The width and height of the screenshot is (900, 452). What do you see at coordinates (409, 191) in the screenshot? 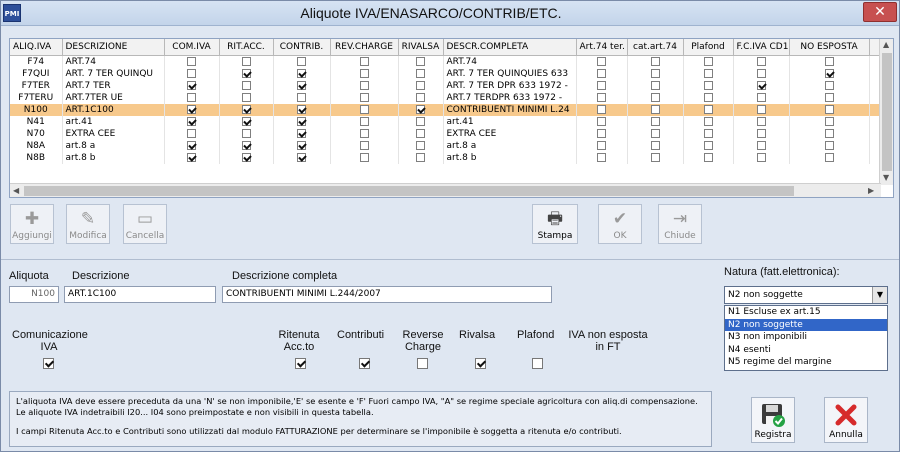
I see `horizontal-scroll-thumb` at bounding box center [409, 191].